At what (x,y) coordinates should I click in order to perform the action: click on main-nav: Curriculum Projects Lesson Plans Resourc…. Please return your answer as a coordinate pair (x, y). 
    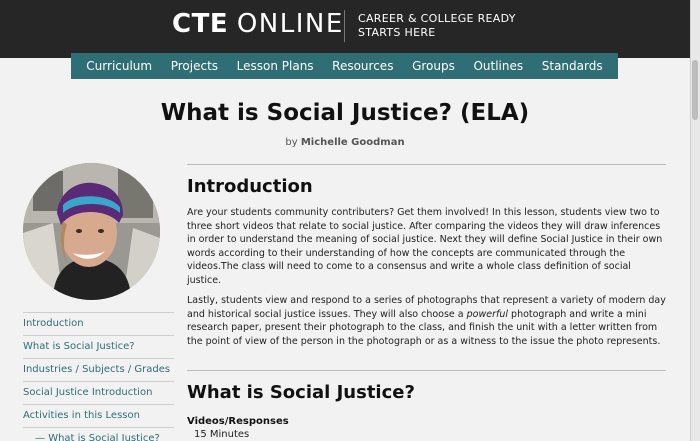
    Looking at the image, I should click on (344, 66).